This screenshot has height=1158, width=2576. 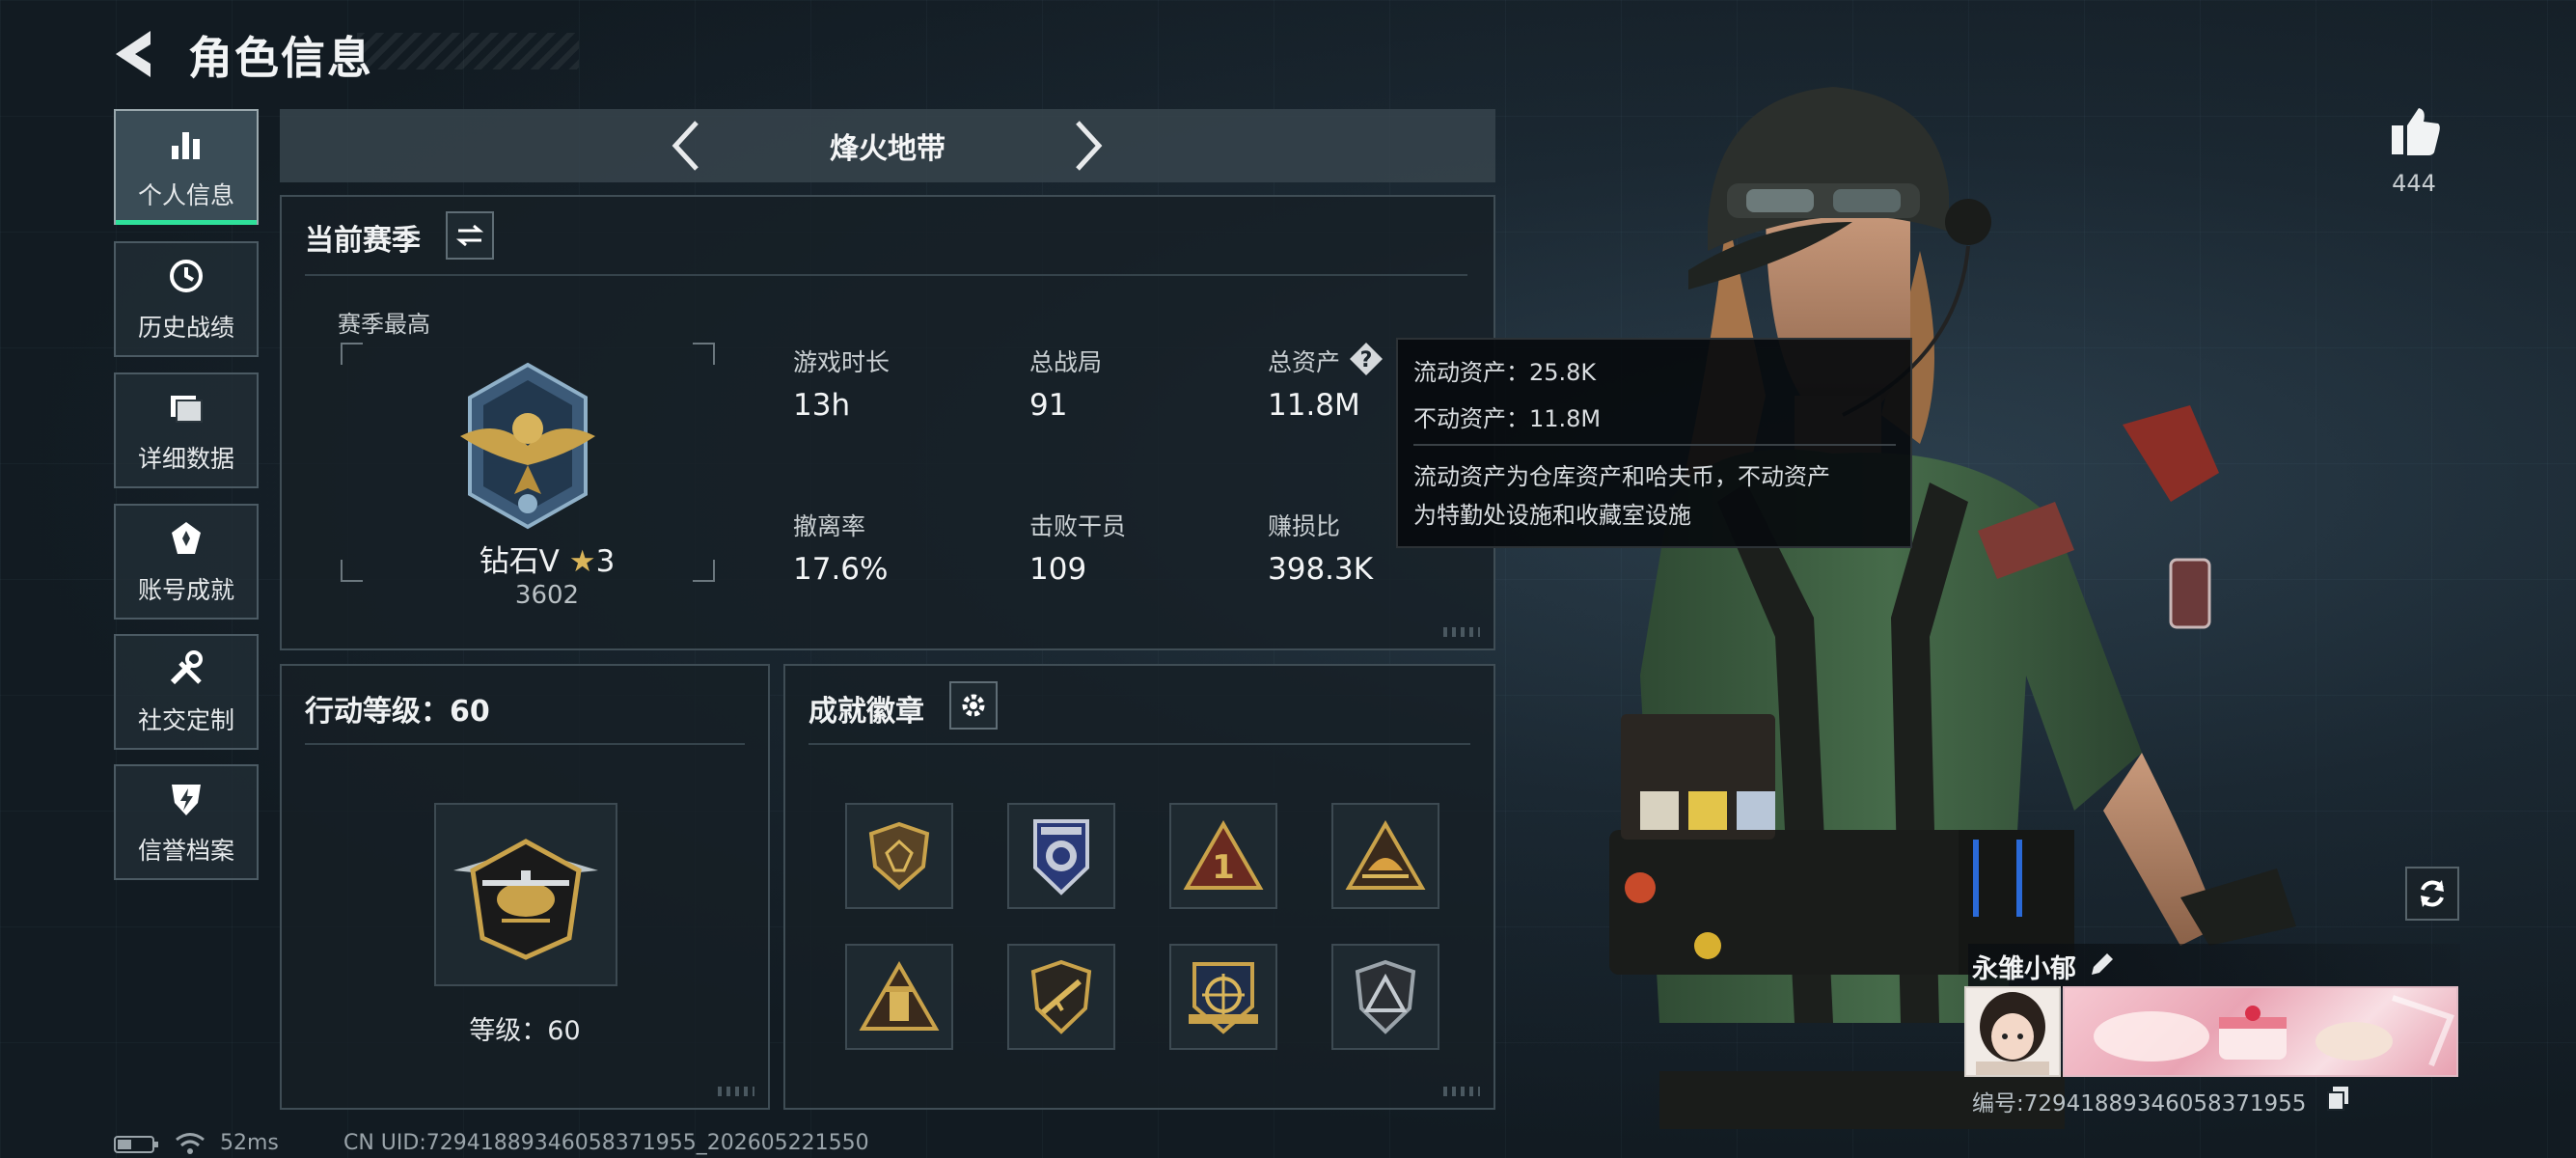 I want to click on help-icon: ?, so click(x=1366, y=359).